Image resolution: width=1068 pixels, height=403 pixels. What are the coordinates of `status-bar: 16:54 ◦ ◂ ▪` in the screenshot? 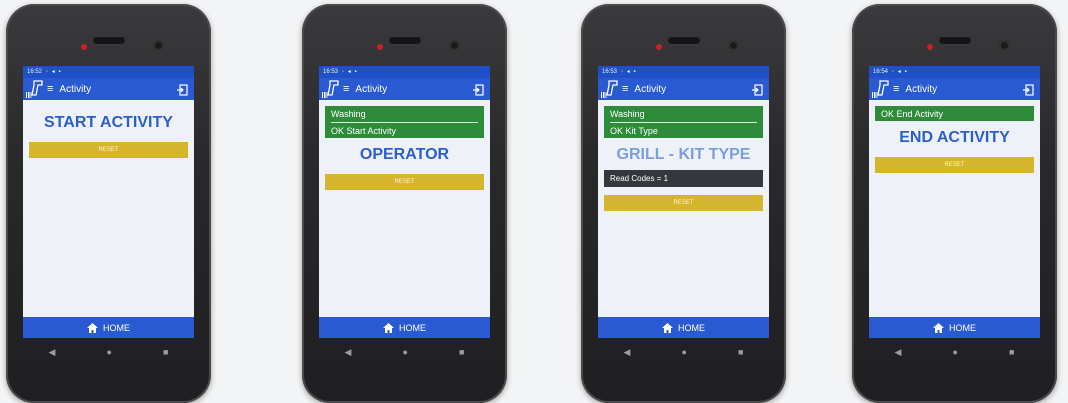 It's located at (954, 72).